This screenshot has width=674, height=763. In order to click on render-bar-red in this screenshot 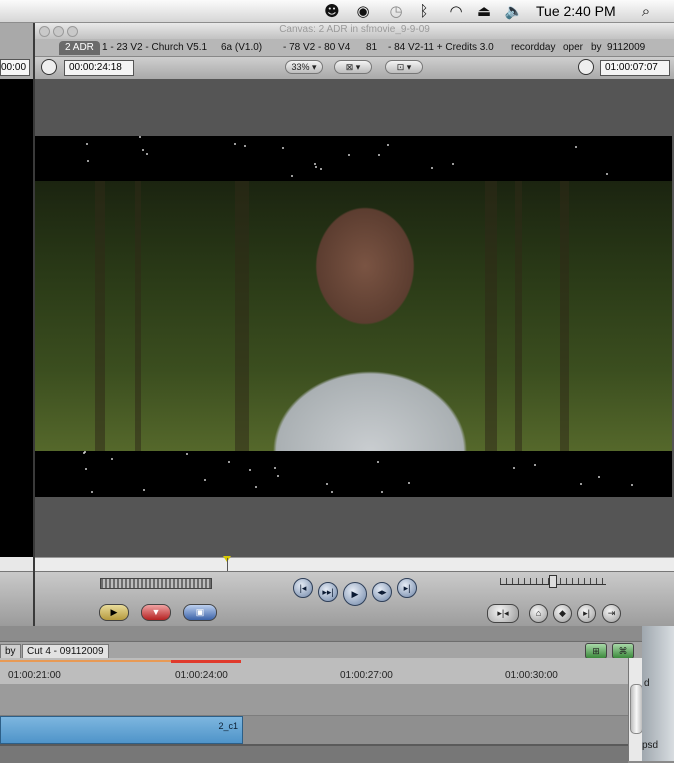, I will do `click(206, 661)`.